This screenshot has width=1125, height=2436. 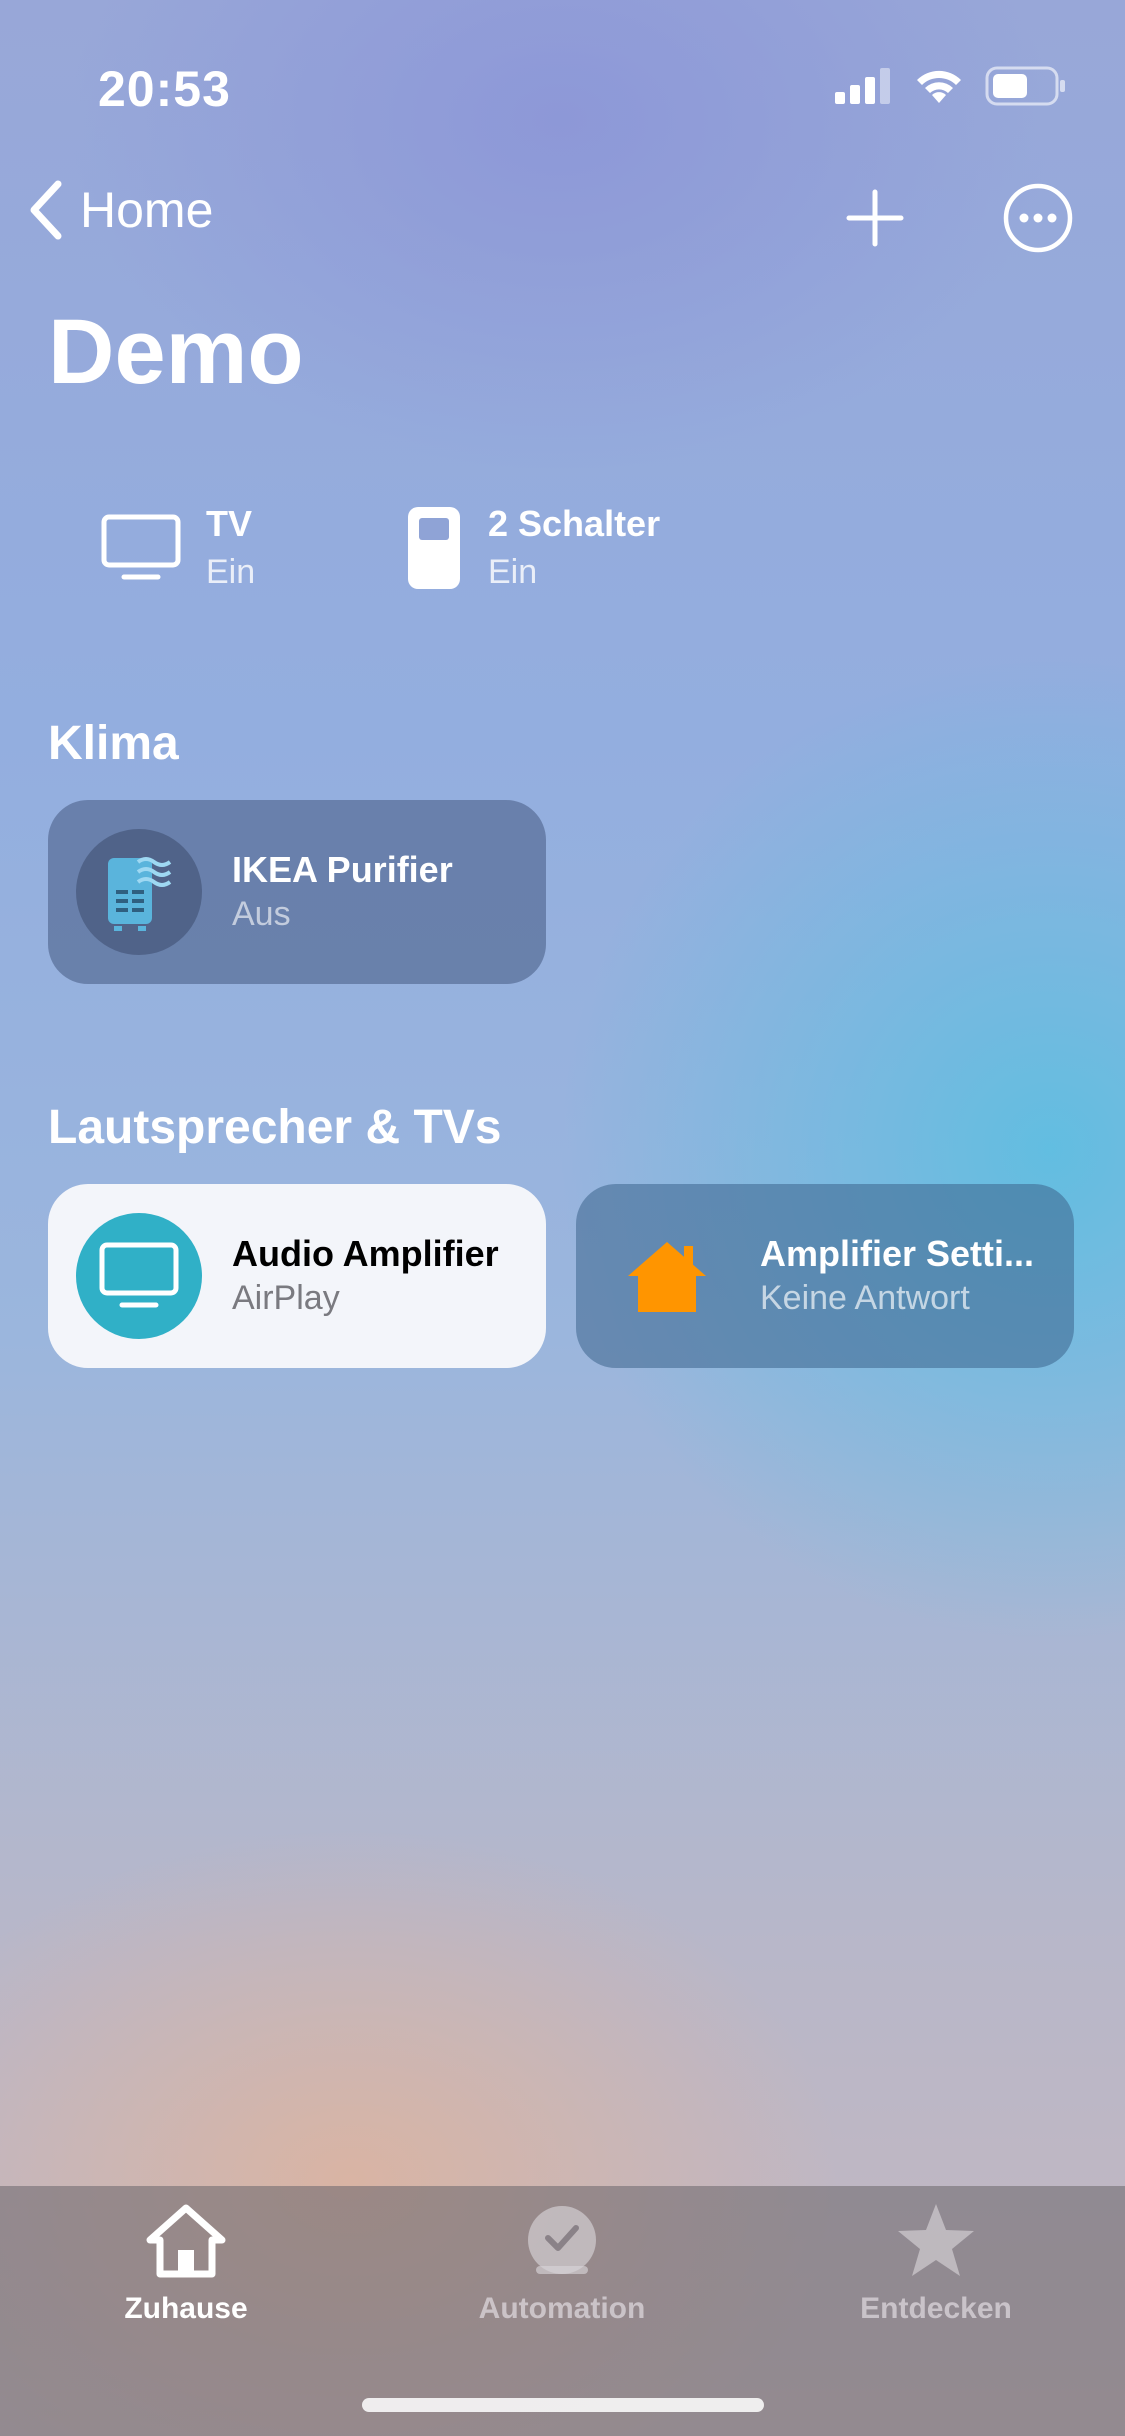 I want to click on back-button: Home, so click(x=119, y=210).